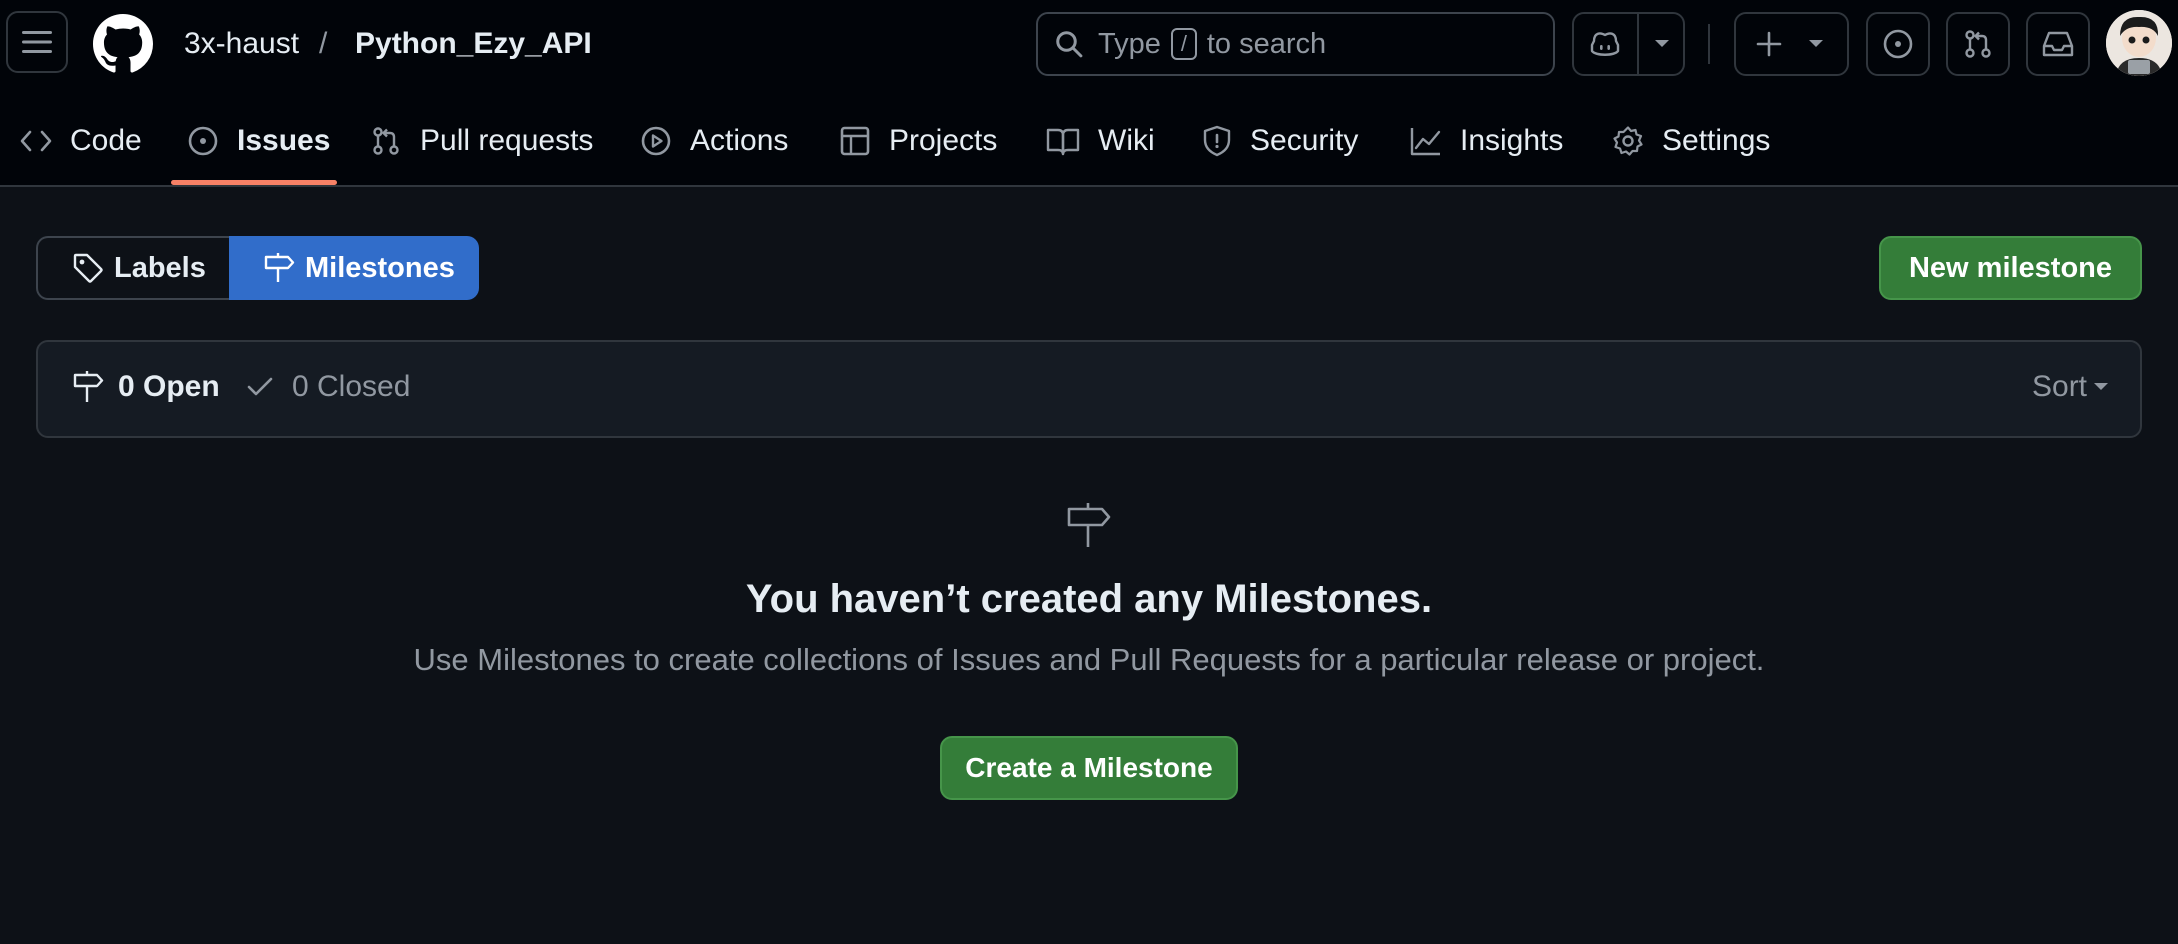 Image resolution: width=2178 pixels, height=944 pixels. Describe the element at coordinates (1217, 141) in the screenshot. I see `shield-icon` at that location.